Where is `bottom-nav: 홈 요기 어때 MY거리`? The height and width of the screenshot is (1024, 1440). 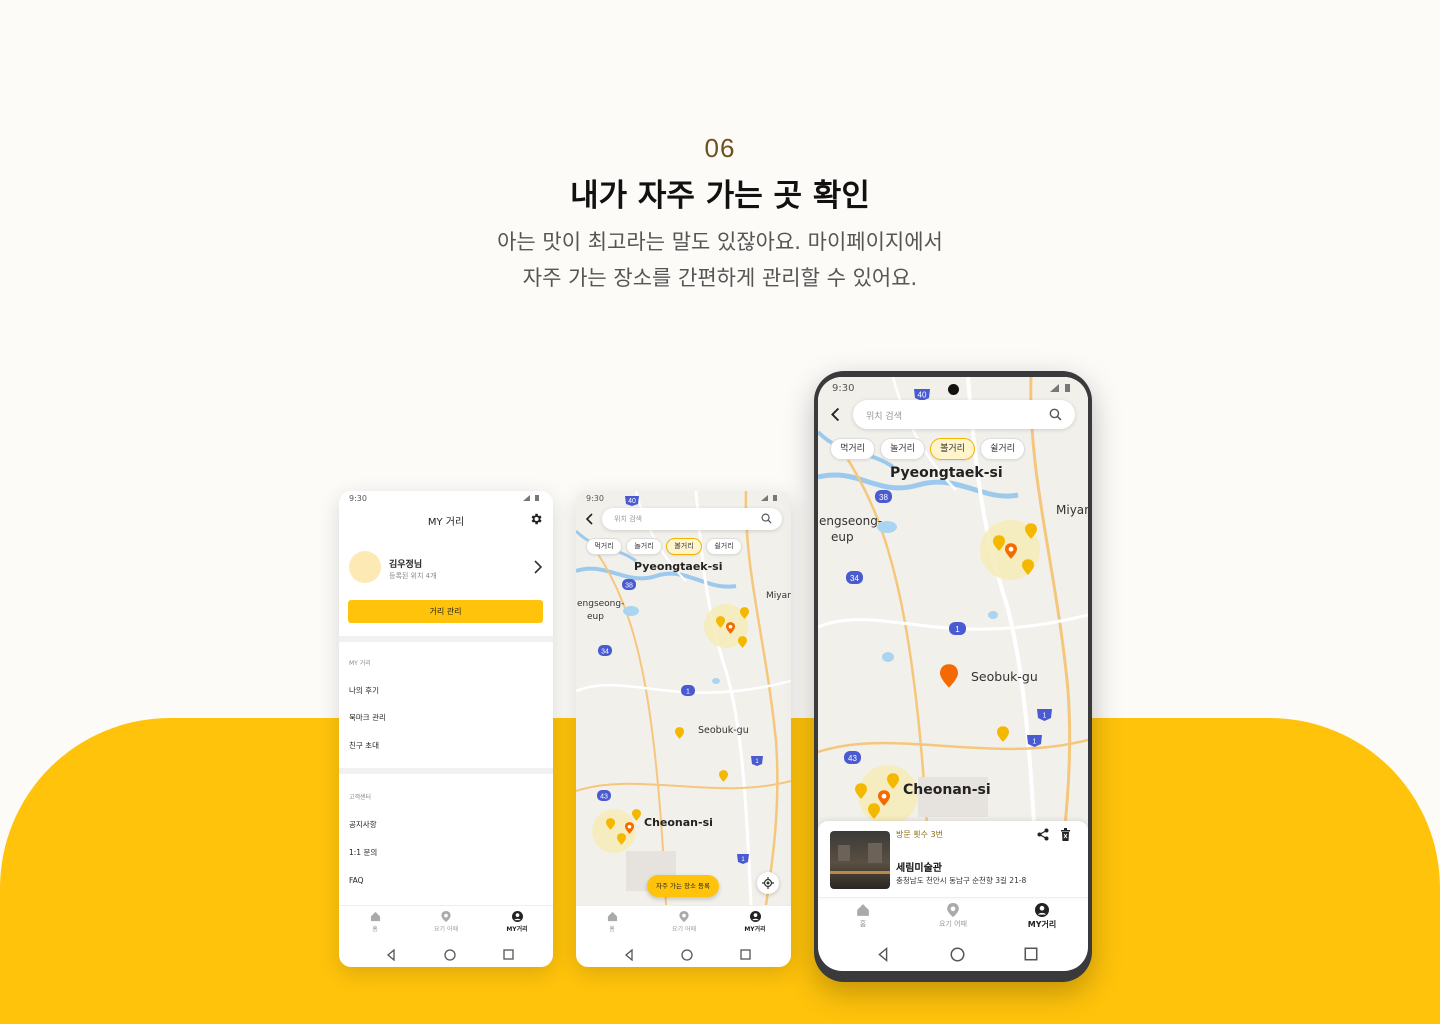
bottom-nav: 홈 요기 어때 MY거리 is located at coordinates (446, 924).